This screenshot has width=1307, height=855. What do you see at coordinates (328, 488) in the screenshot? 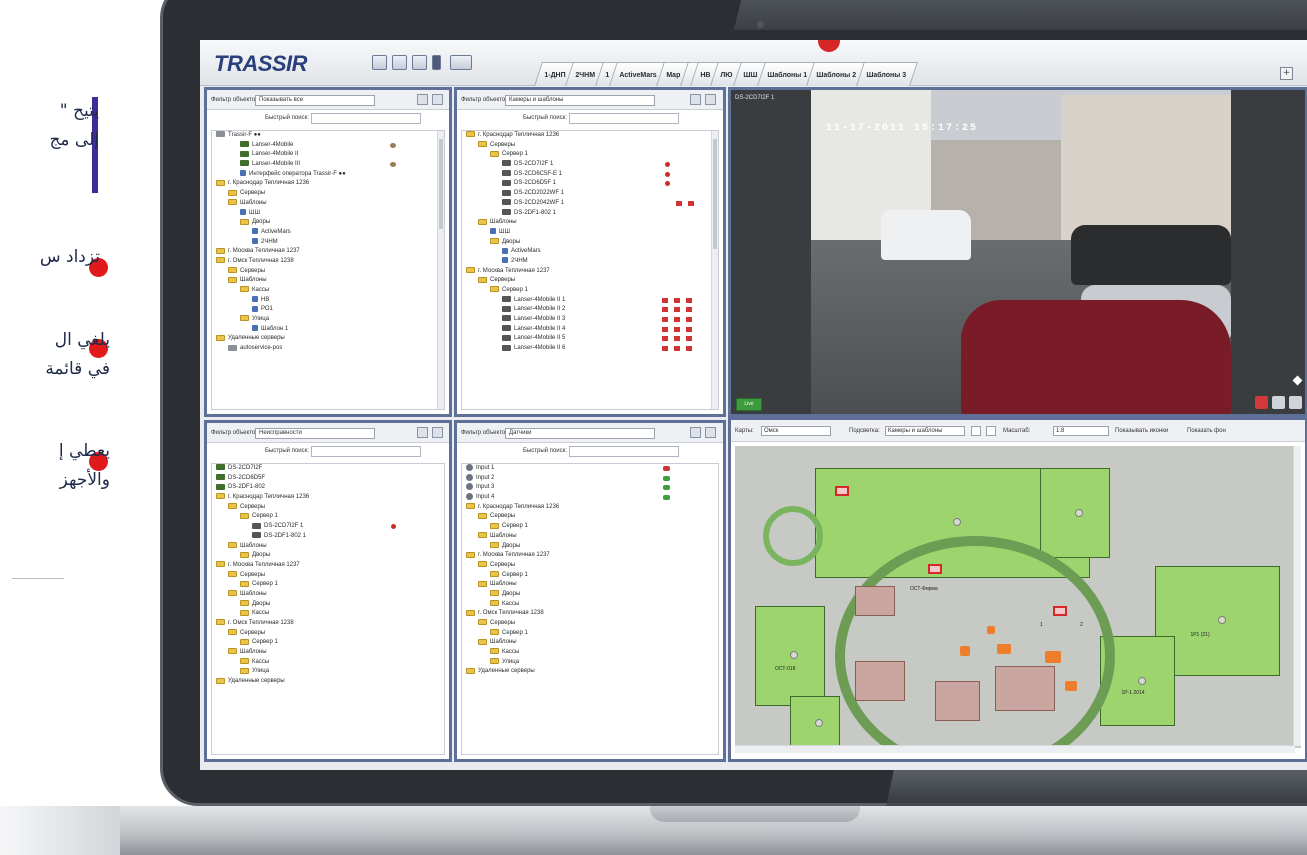
I see `tree-row: DS-2DF1-802` at bounding box center [328, 488].